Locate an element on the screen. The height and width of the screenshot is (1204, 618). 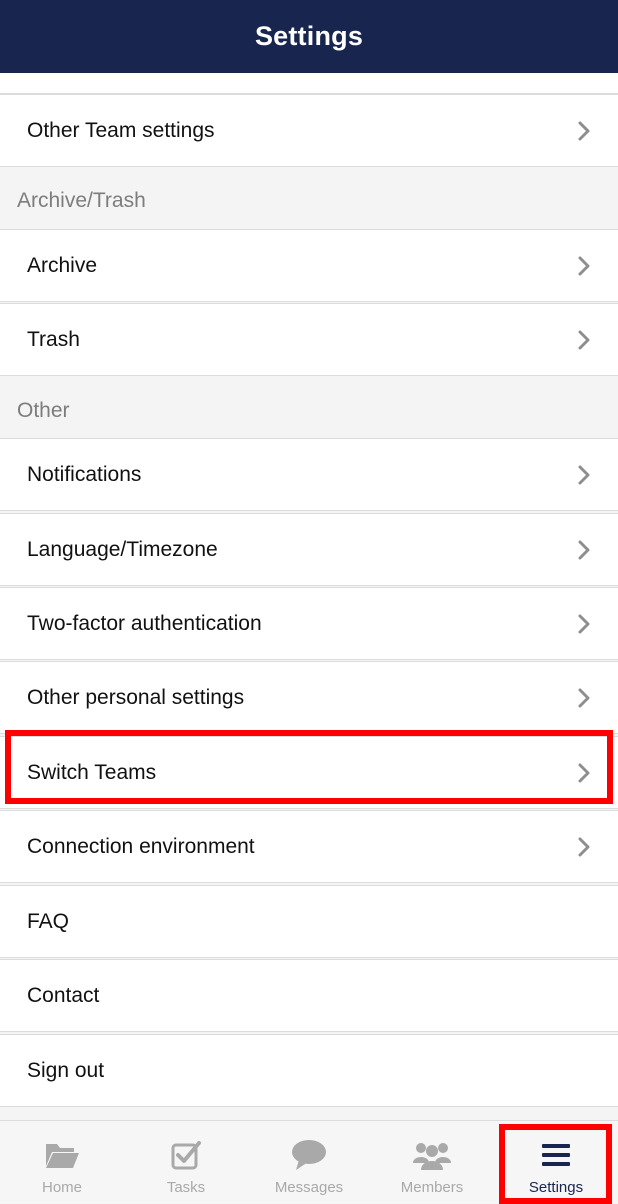
row-notifications: Notifications is located at coordinates (309, 474).